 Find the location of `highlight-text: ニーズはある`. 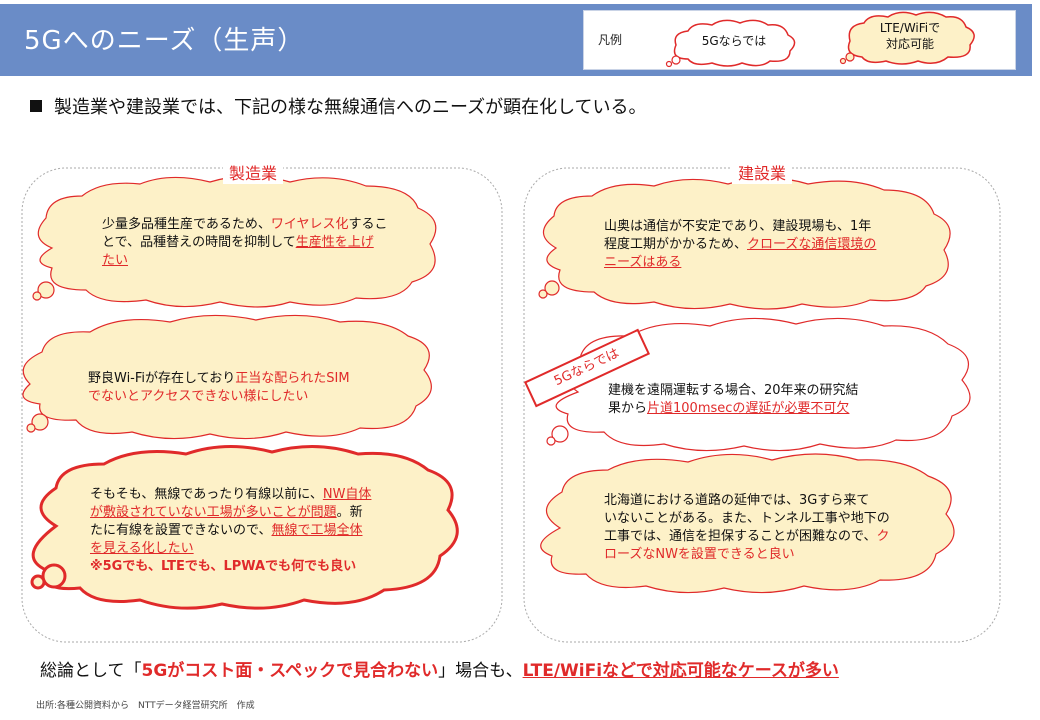

highlight-text: ニーズはある is located at coordinates (643, 262).